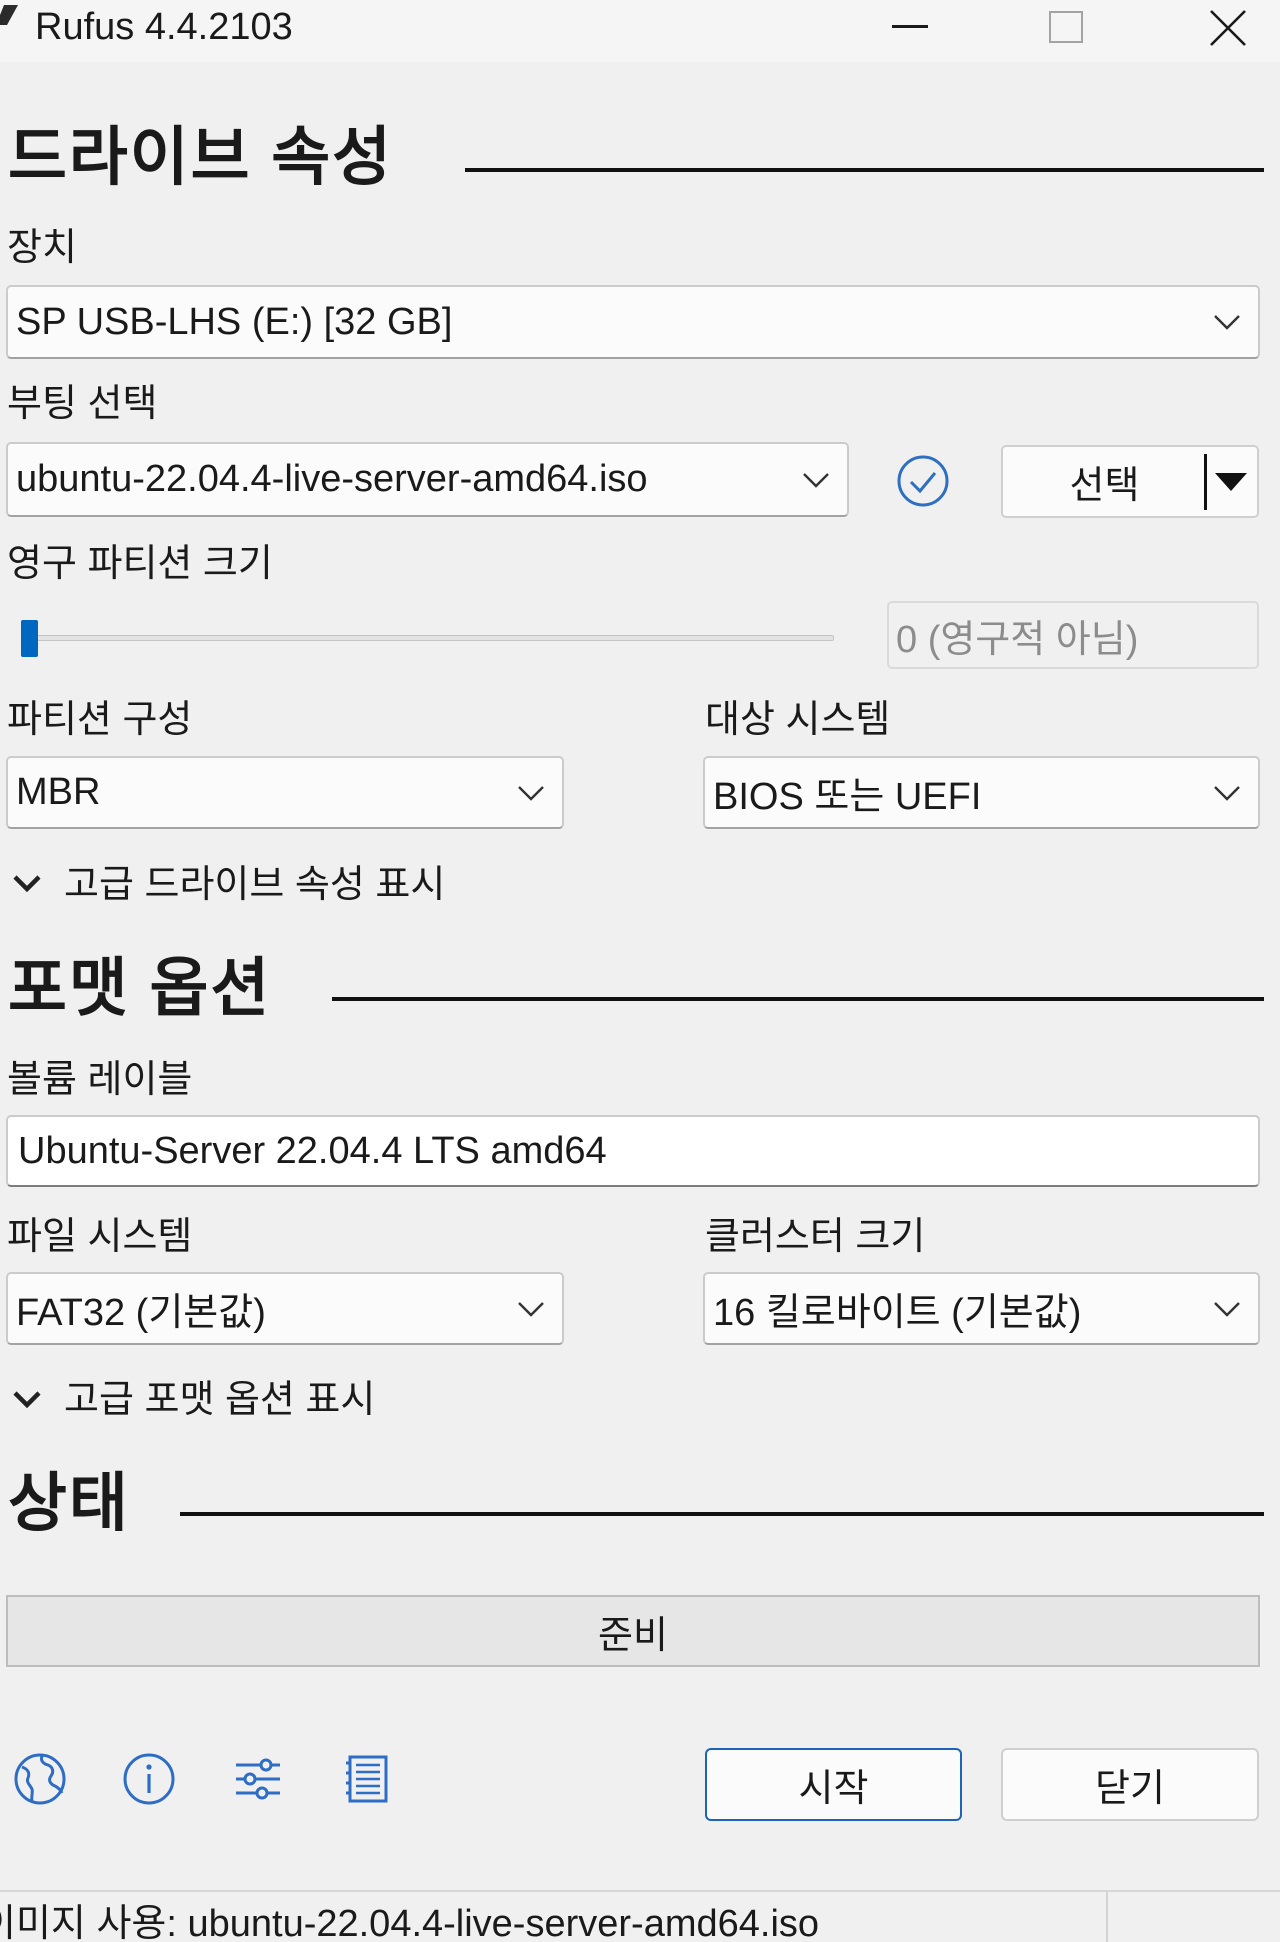 This screenshot has height=1942, width=1280. Describe the element at coordinates (100, 1237) in the screenshot. I see `file-system-label: 파일 시스템` at that location.